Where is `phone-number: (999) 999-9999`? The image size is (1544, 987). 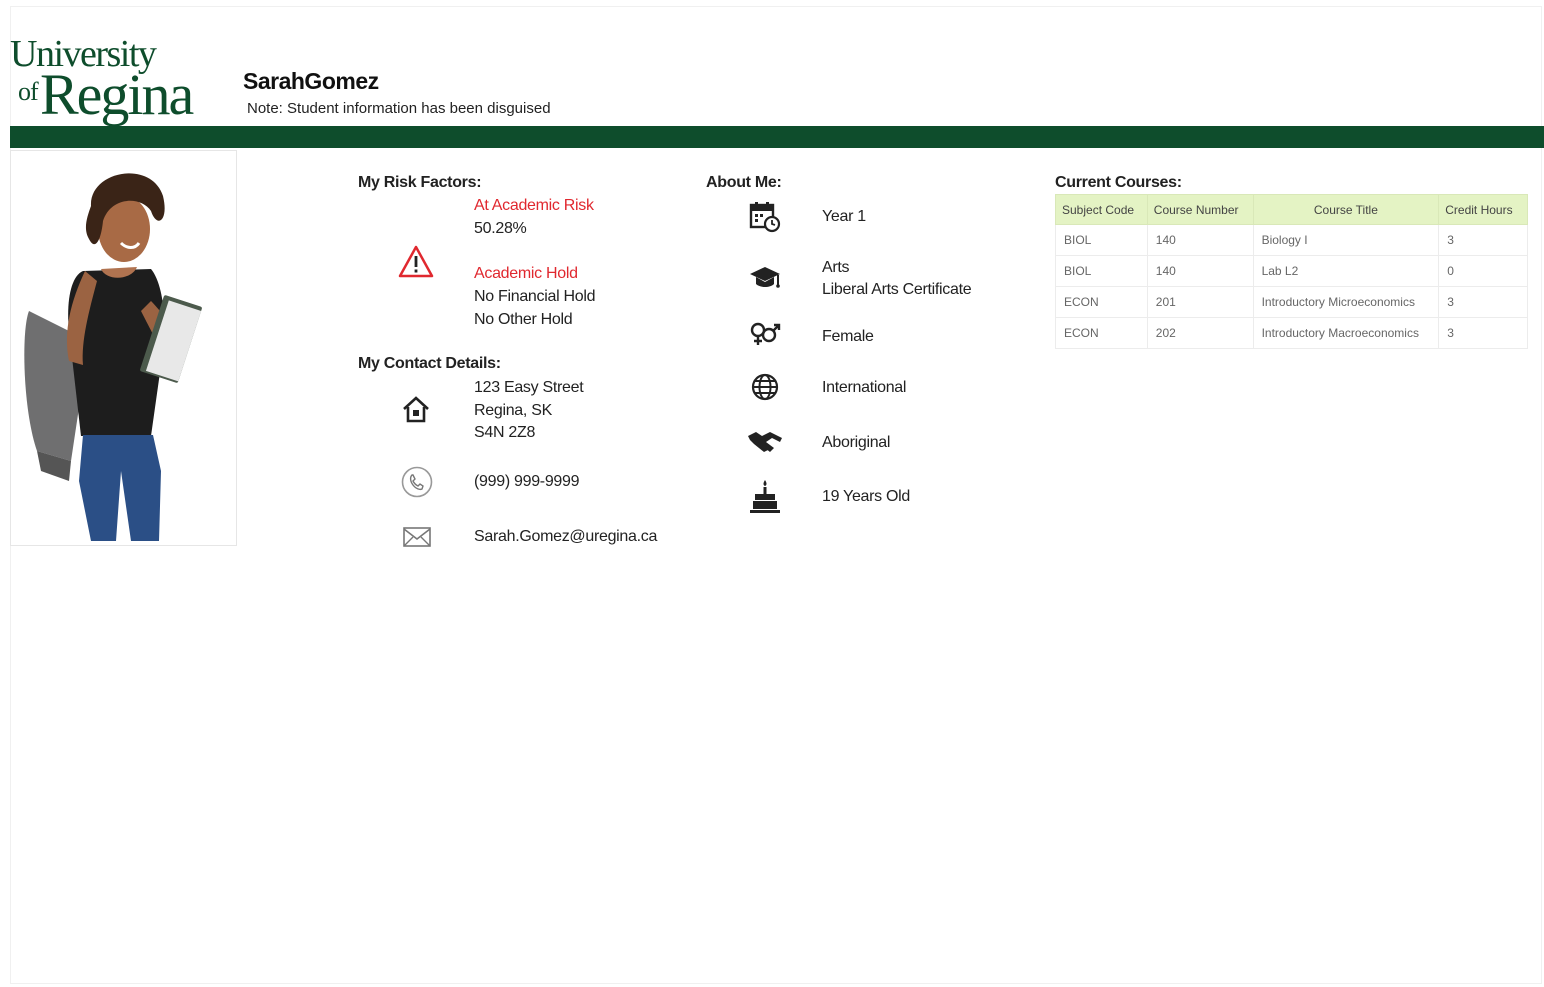 phone-number: (999) 999-9999 is located at coordinates (527, 481).